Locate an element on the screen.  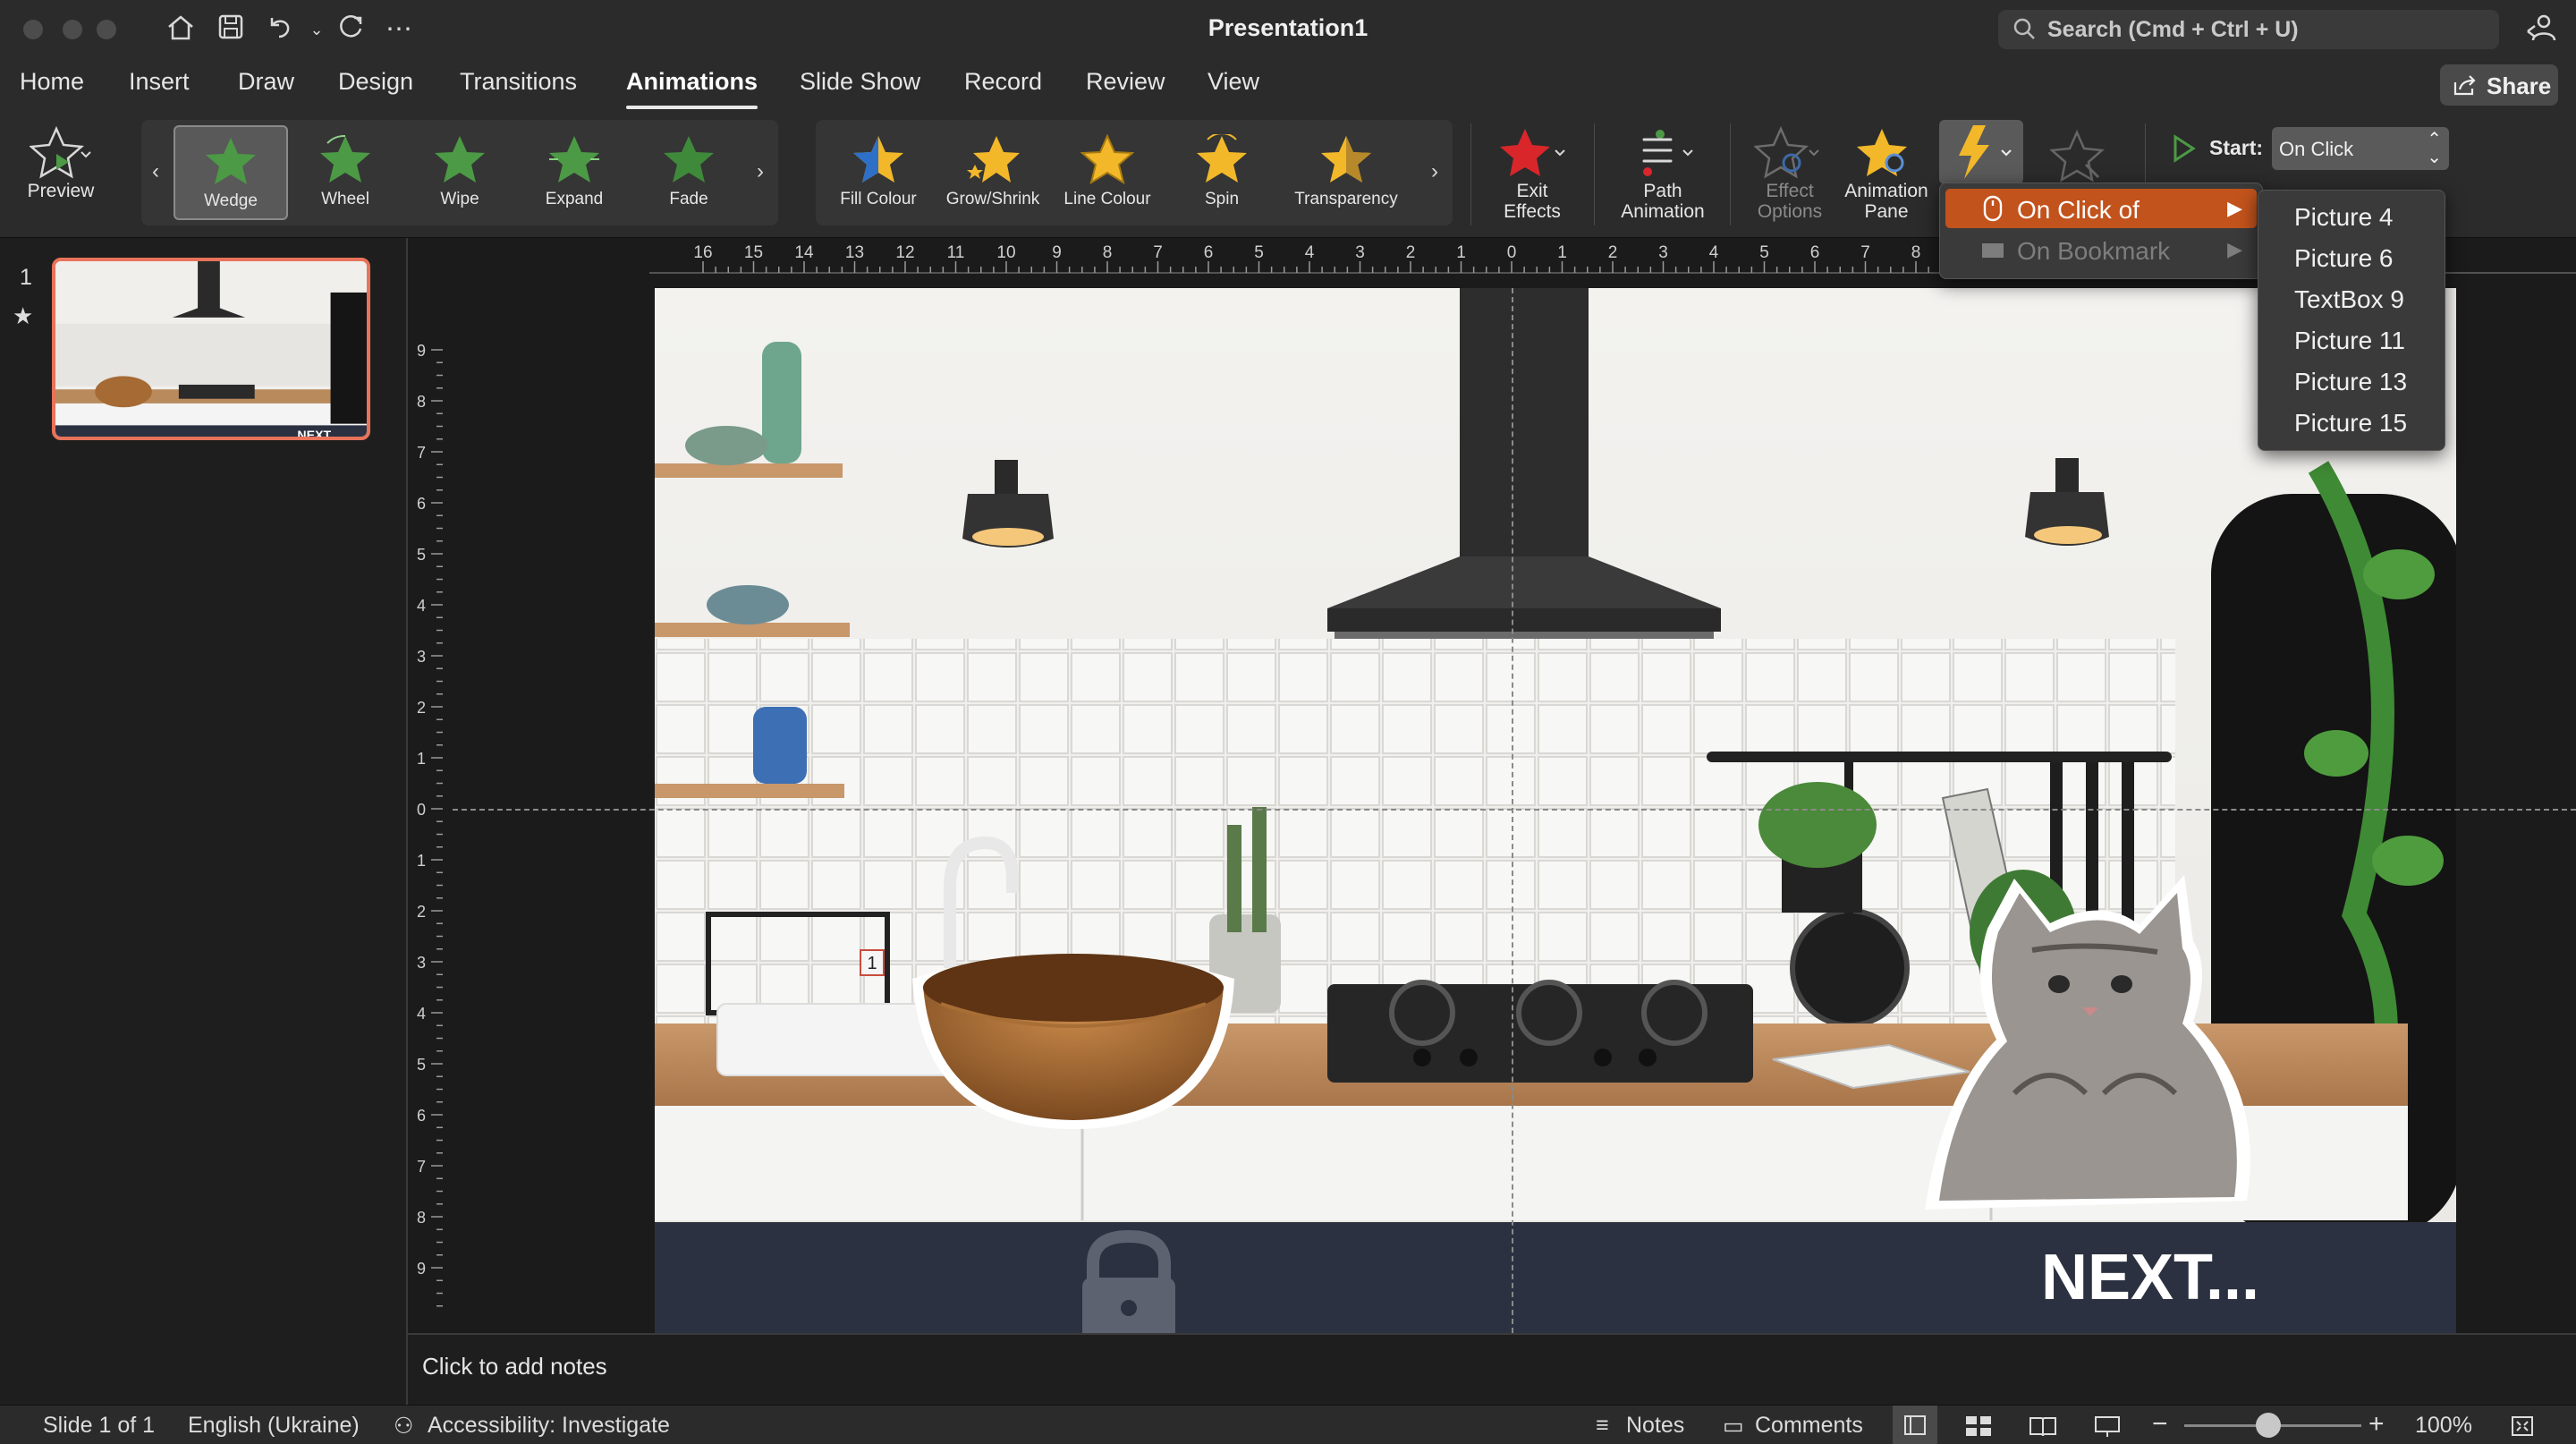
zoom-level: 100% is located at coordinates (2443, 1426).